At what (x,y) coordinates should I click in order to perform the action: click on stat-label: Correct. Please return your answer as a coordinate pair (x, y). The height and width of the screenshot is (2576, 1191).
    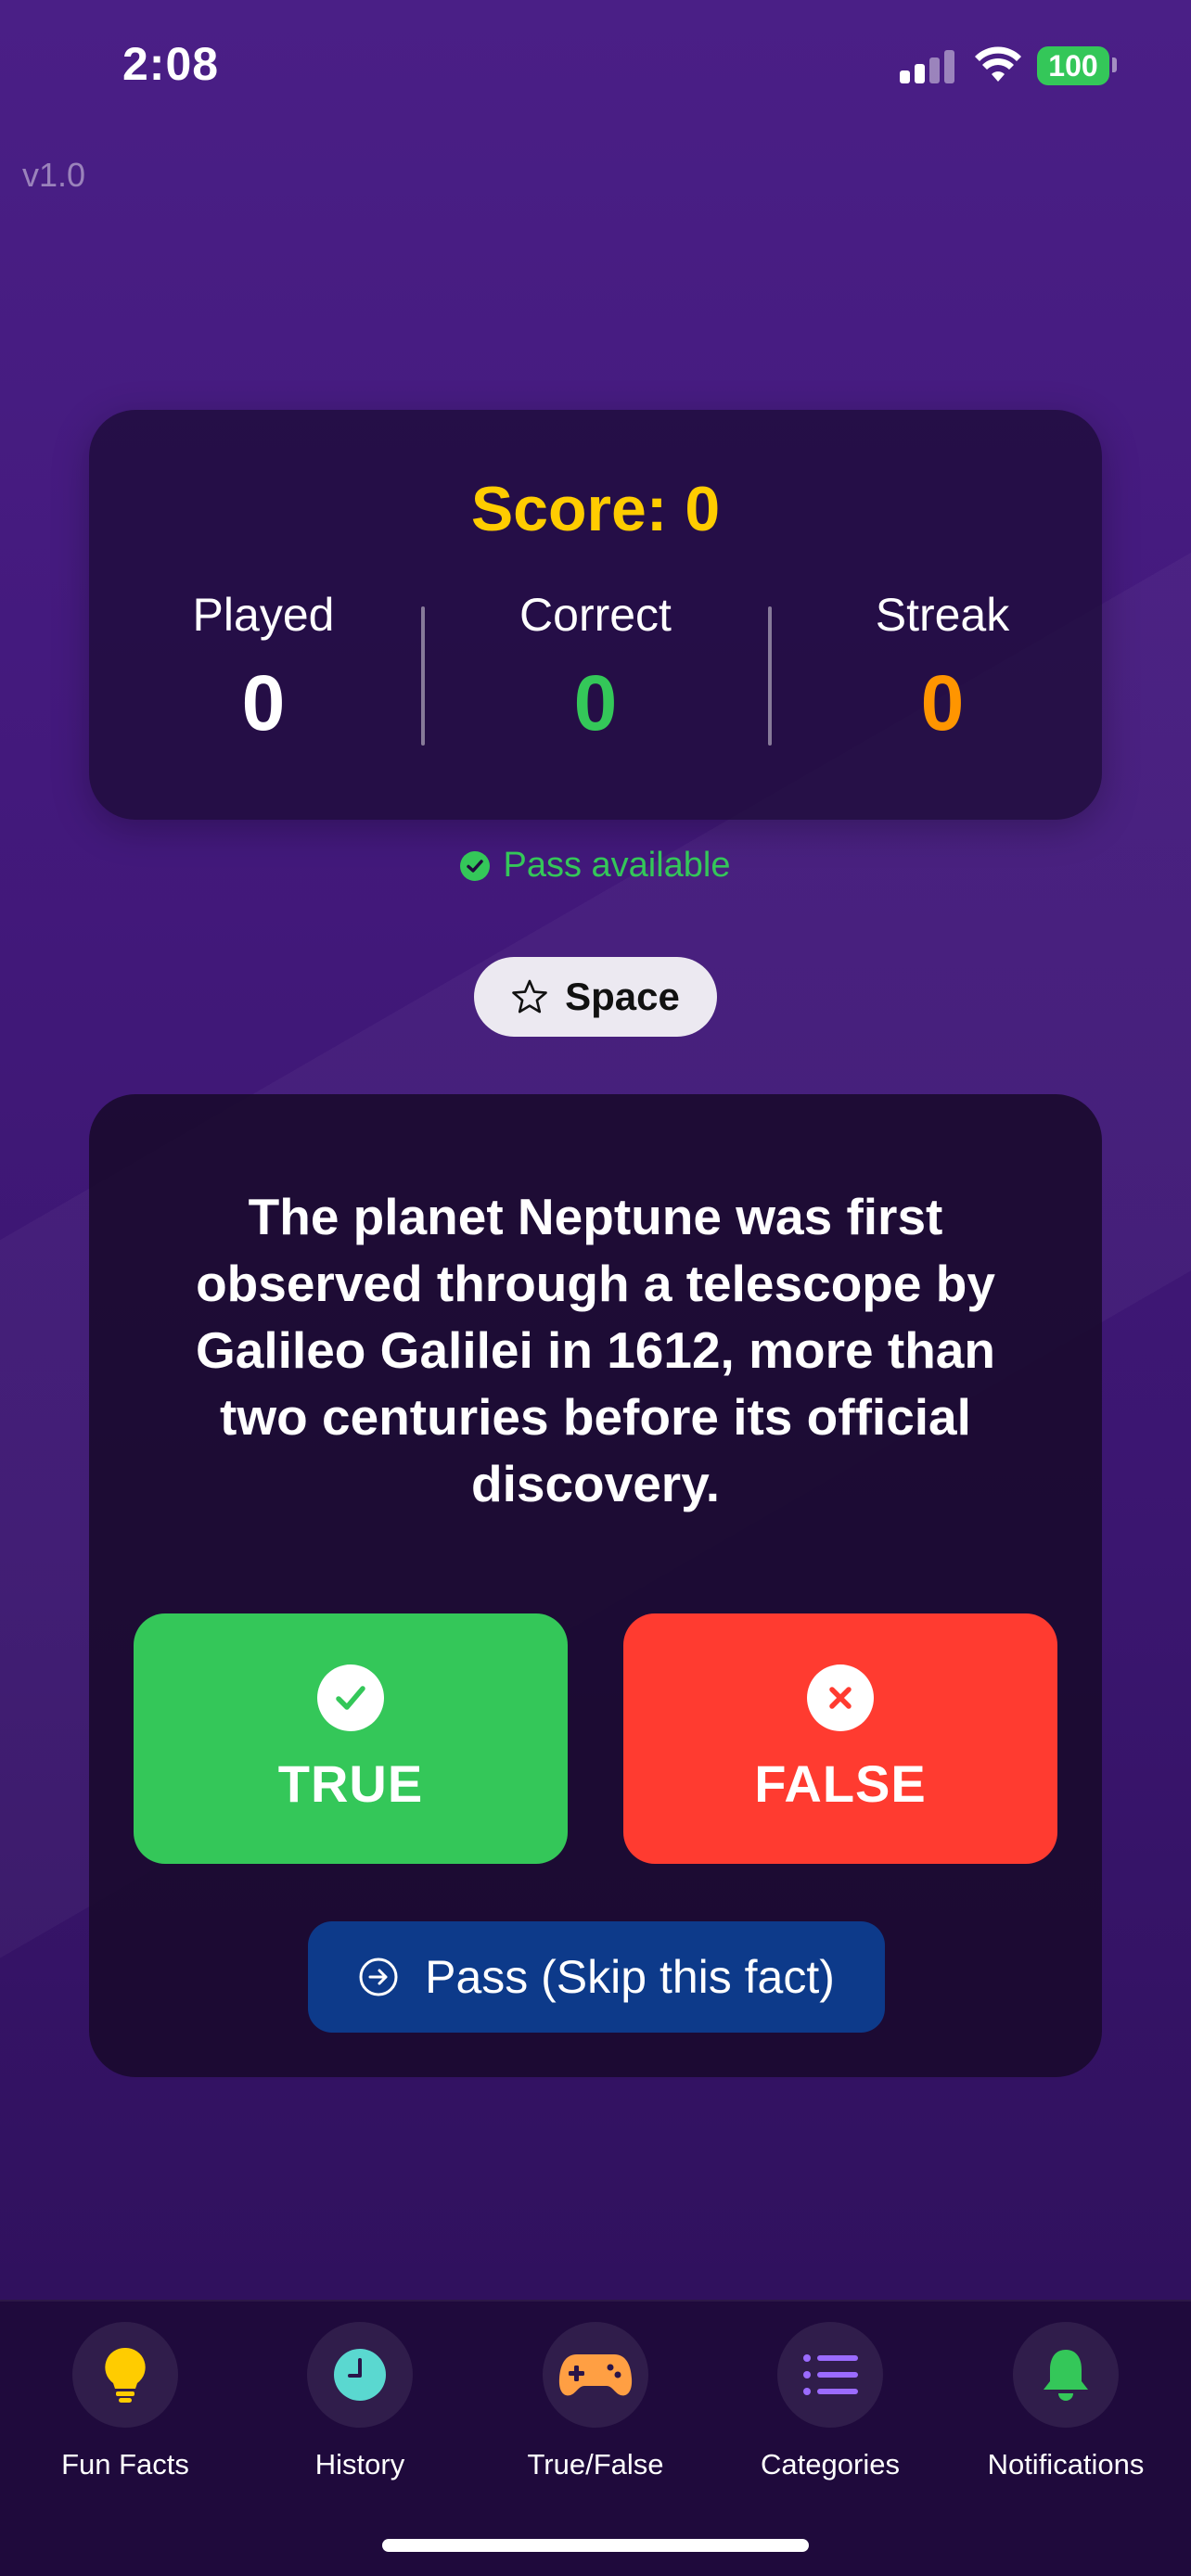
    Looking at the image, I should click on (595, 615).